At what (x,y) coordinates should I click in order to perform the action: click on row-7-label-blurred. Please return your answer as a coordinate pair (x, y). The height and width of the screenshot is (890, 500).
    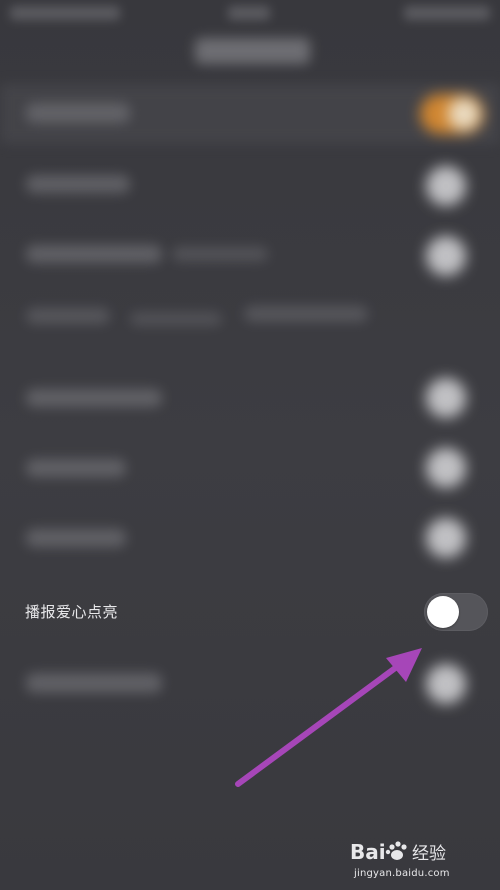
    Looking at the image, I should click on (76, 538).